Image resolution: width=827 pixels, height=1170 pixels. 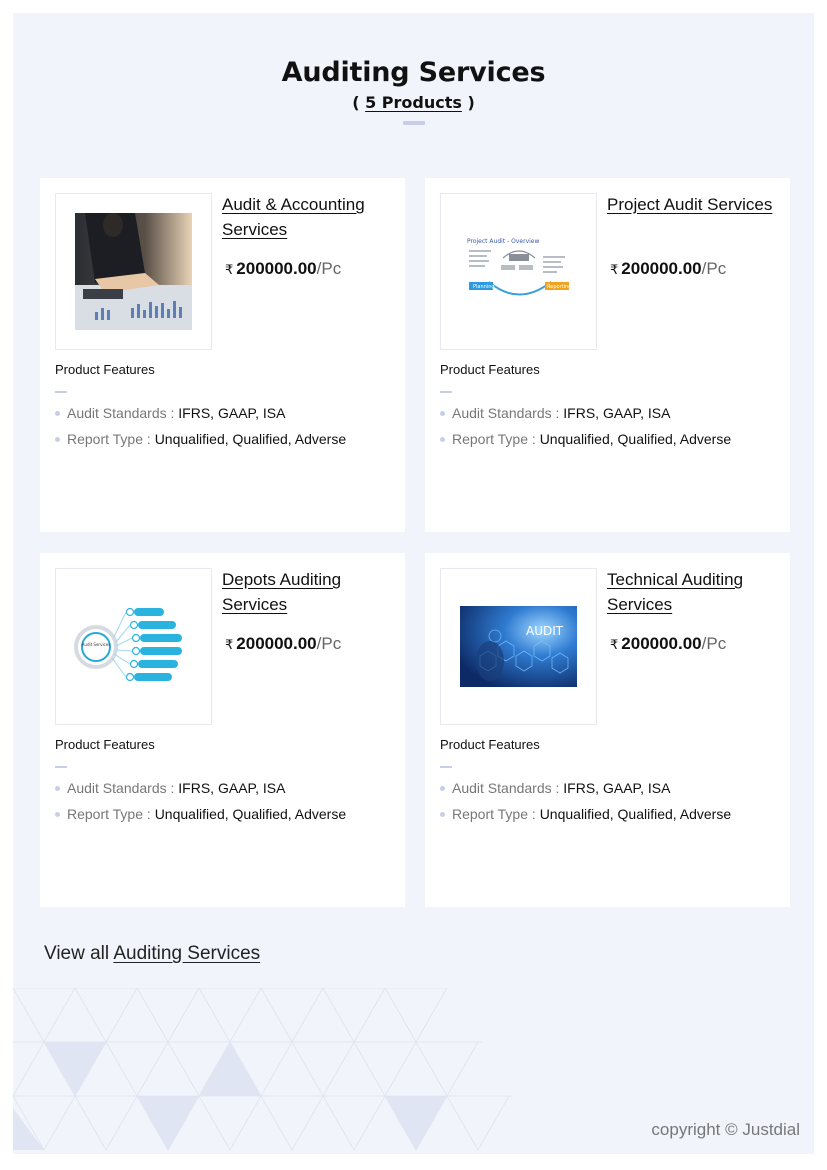 I want to click on svg-text: Audit Services, so click(x=95, y=644).